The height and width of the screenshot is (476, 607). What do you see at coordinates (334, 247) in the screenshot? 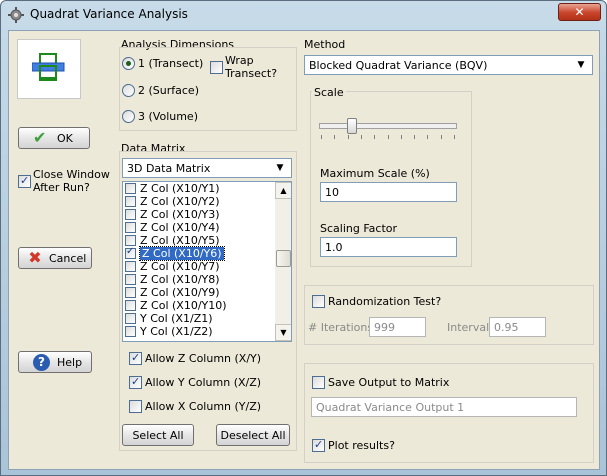
I see `scaling-factor-value: 1.0` at bounding box center [334, 247].